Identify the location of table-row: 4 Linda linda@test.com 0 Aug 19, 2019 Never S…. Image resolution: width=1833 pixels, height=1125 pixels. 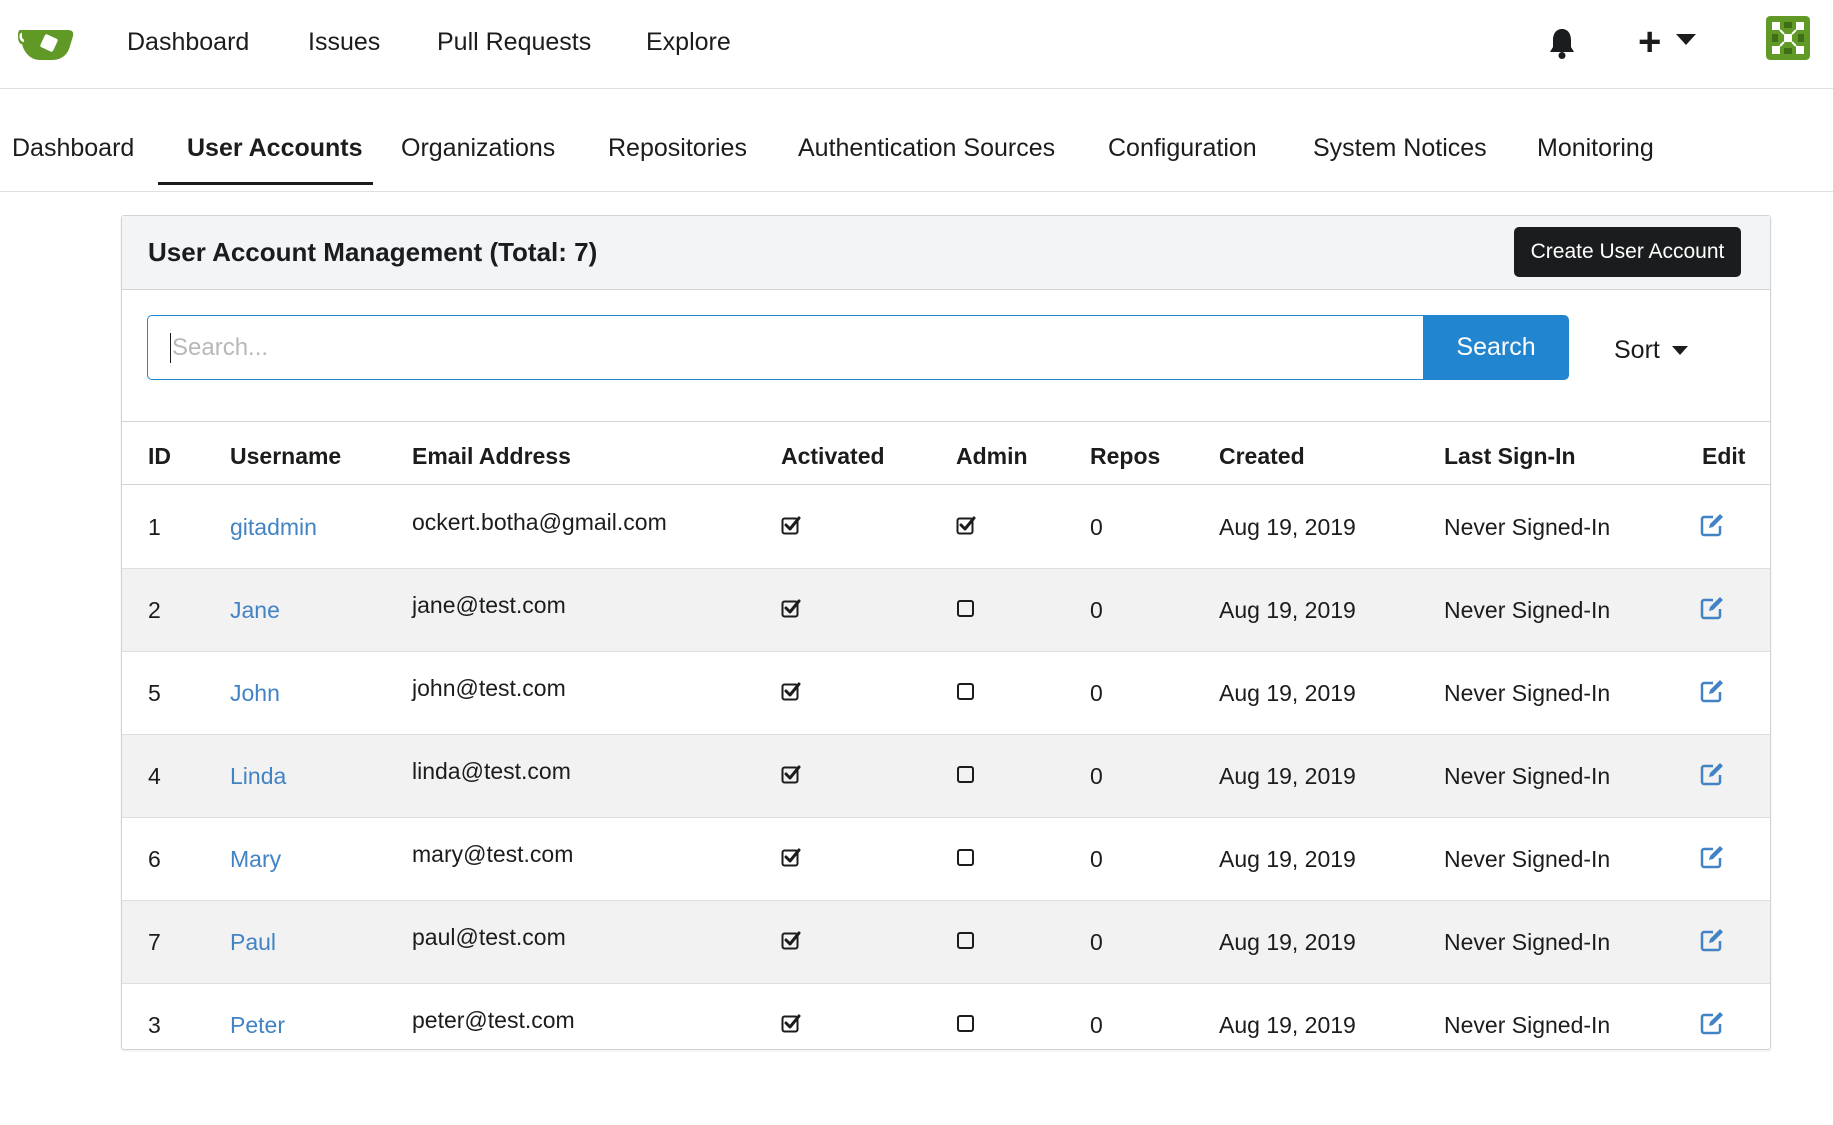
(946, 776).